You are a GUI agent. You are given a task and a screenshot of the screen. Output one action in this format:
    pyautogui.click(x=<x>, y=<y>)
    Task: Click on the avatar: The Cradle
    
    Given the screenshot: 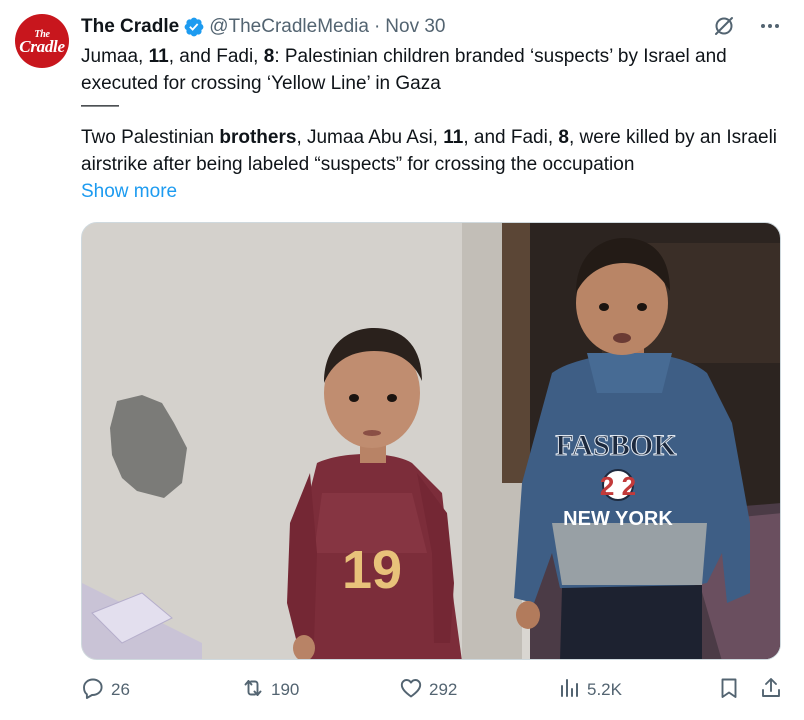 What is the action you would take?
    pyautogui.click(x=42, y=41)
    